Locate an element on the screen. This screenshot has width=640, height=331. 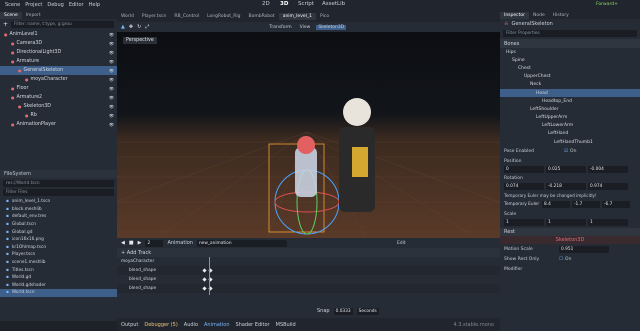
menu-scene: Scene is located at coordinates (12, 5).